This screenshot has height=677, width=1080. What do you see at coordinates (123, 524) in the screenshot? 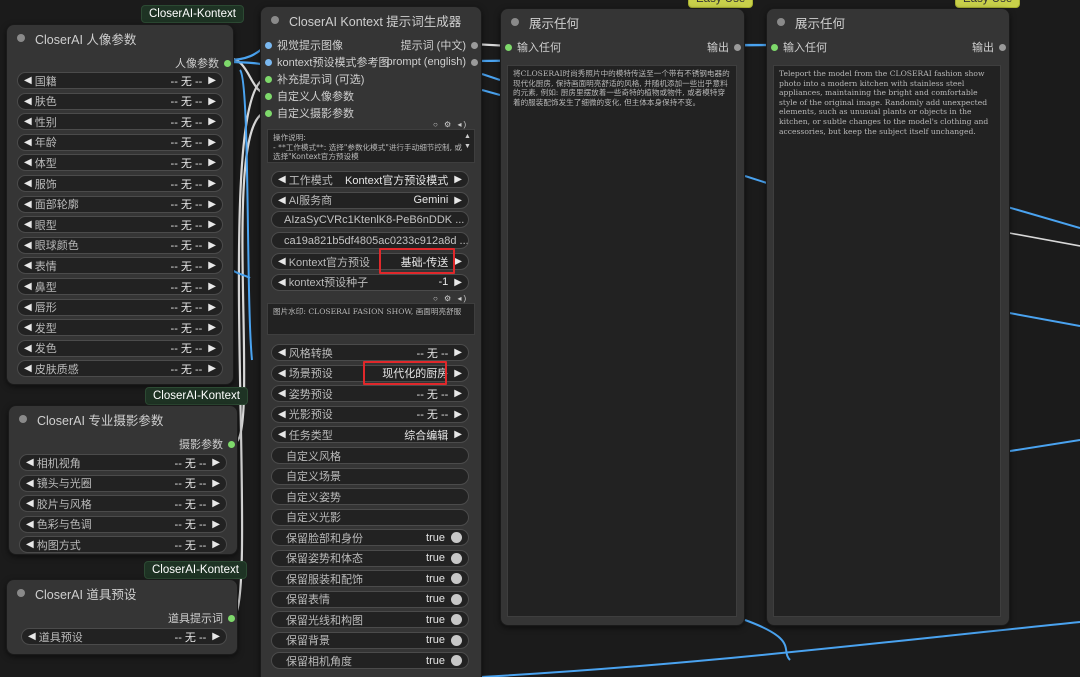
I see `combo-nodes-photo-rows-3: ◀ 色彩与色调 -- 无 -- ▶` at bounding box center [123, 524].